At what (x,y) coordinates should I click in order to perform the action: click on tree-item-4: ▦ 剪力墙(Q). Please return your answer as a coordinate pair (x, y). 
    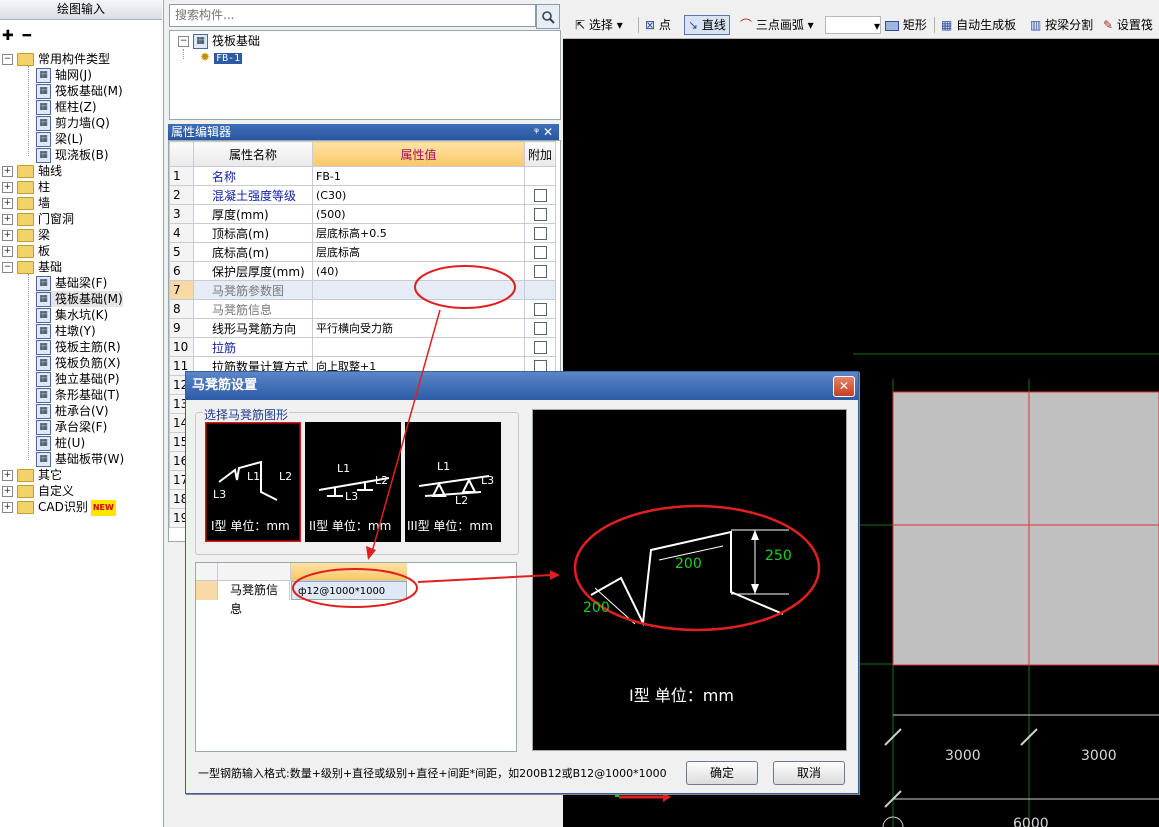
    Looking at the image, I should click on (73, 123).